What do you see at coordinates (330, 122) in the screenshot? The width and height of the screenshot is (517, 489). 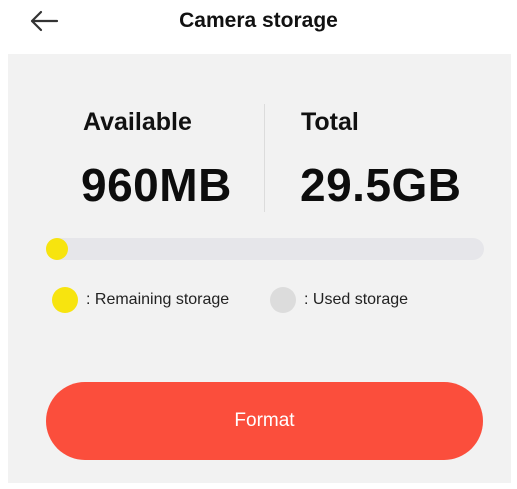 I see `total-label: Total` at bounding box center [330, 122].